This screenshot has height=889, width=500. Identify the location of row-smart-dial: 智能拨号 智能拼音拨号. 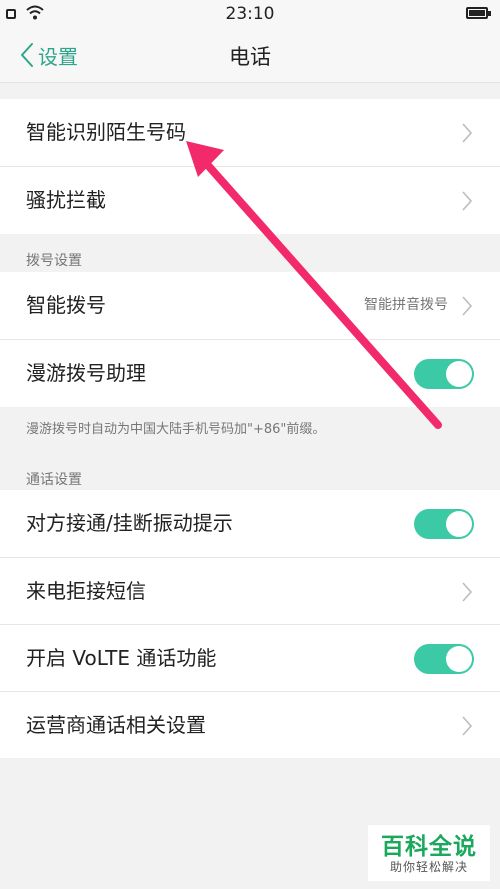
(250, 305).